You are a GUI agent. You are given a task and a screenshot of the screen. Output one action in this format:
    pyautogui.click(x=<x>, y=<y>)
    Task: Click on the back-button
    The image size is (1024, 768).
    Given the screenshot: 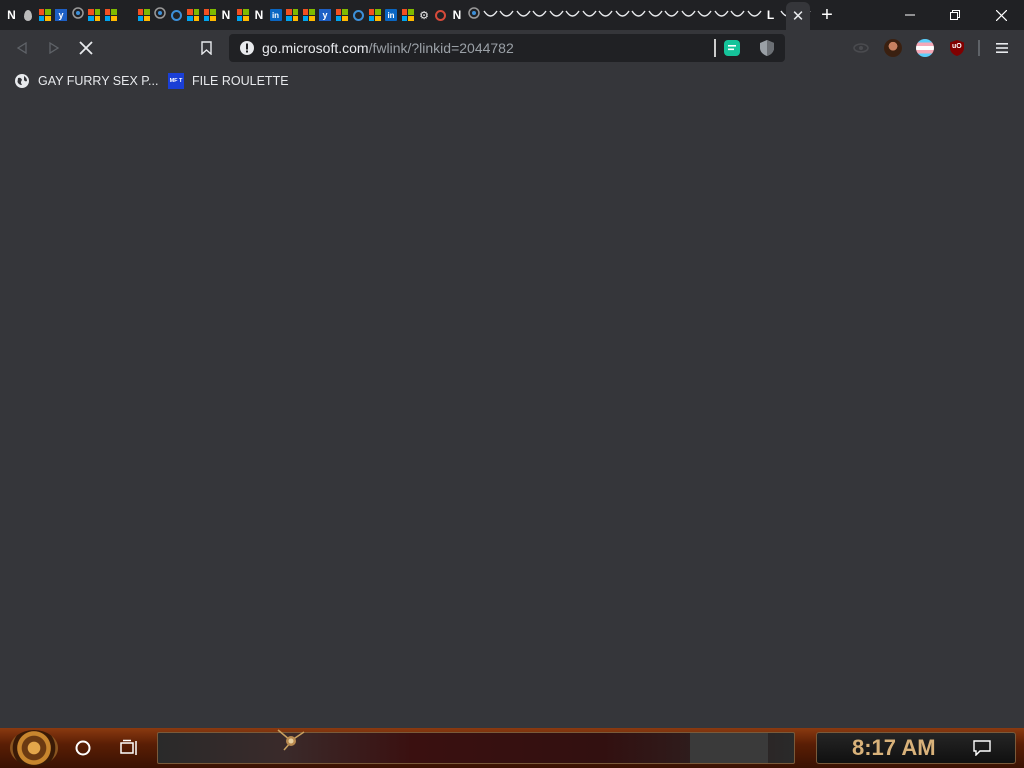 What is the action you would take?
    pyautogui.click(x=22, y=48)
    